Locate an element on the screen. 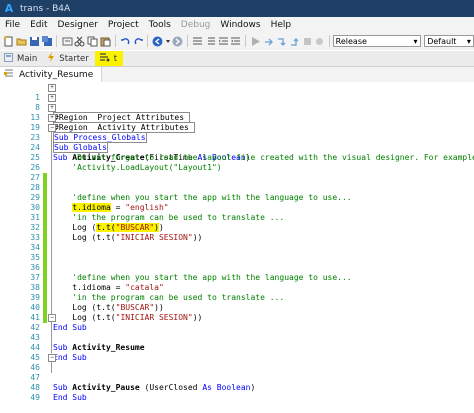  device-value: Default is located at coordinates (442, 41).